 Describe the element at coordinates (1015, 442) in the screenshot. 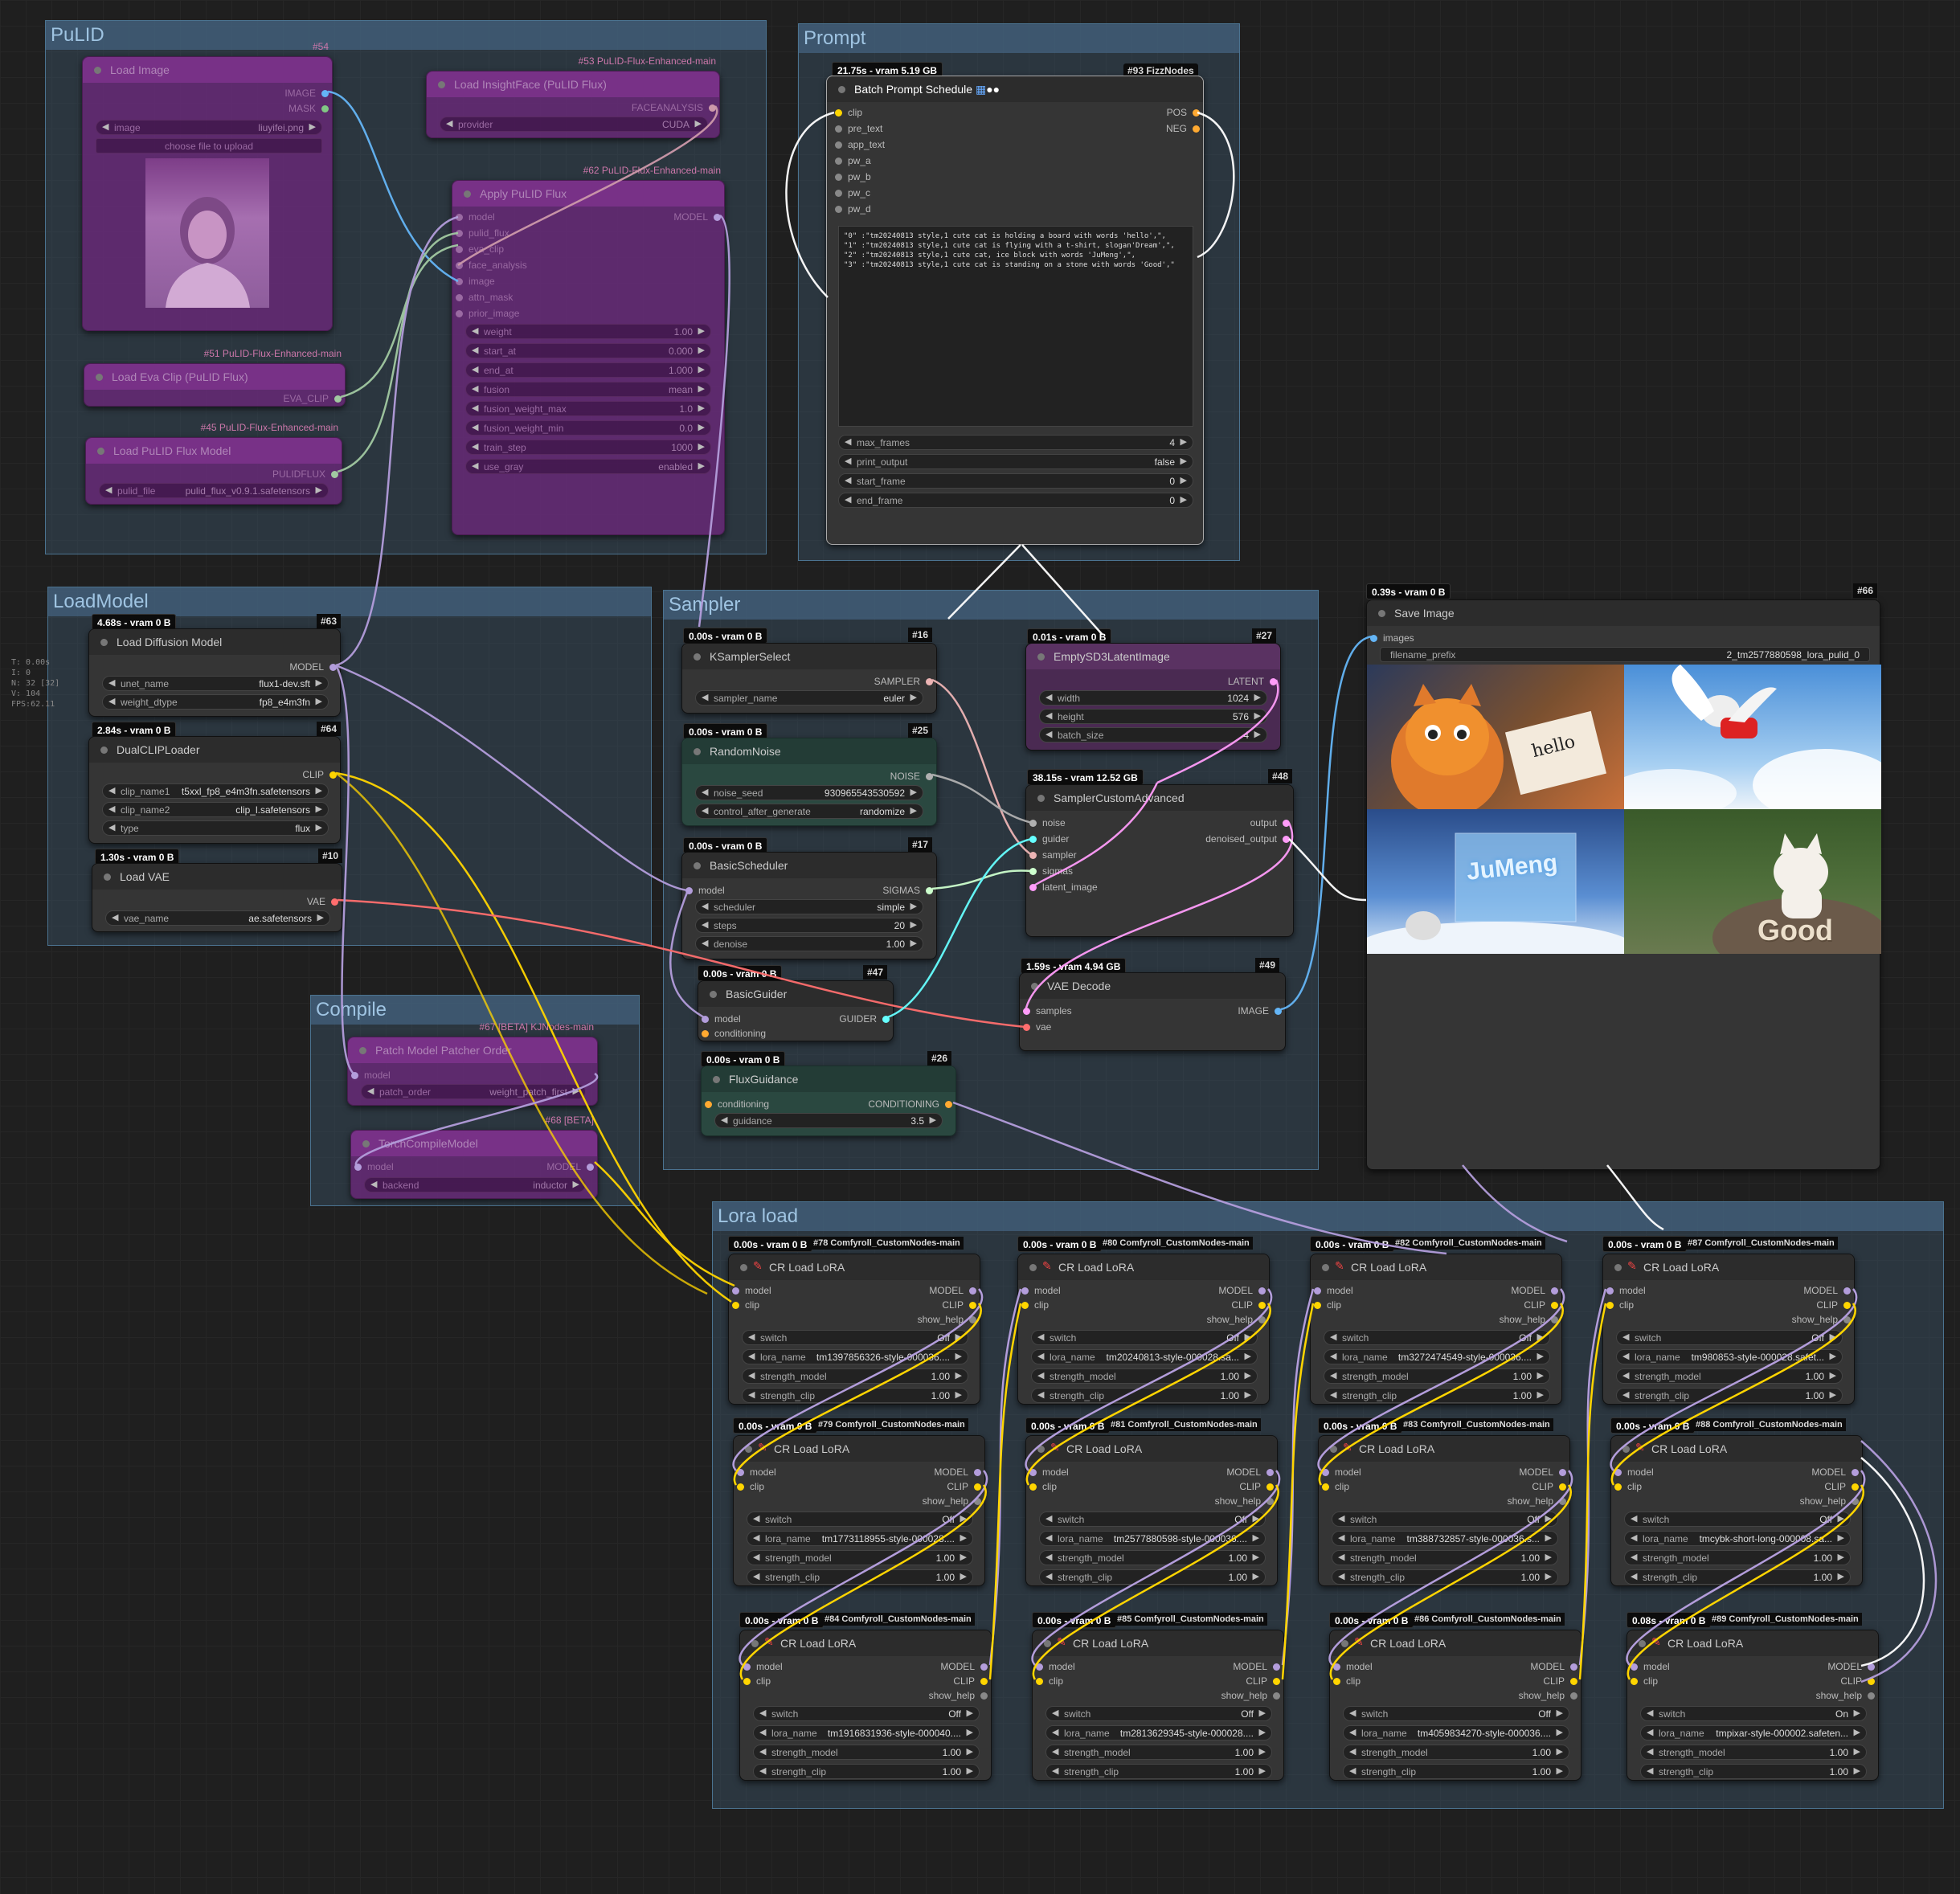

I see `widget-max-frames: ◀ max_frames 4 ▶` at that location.